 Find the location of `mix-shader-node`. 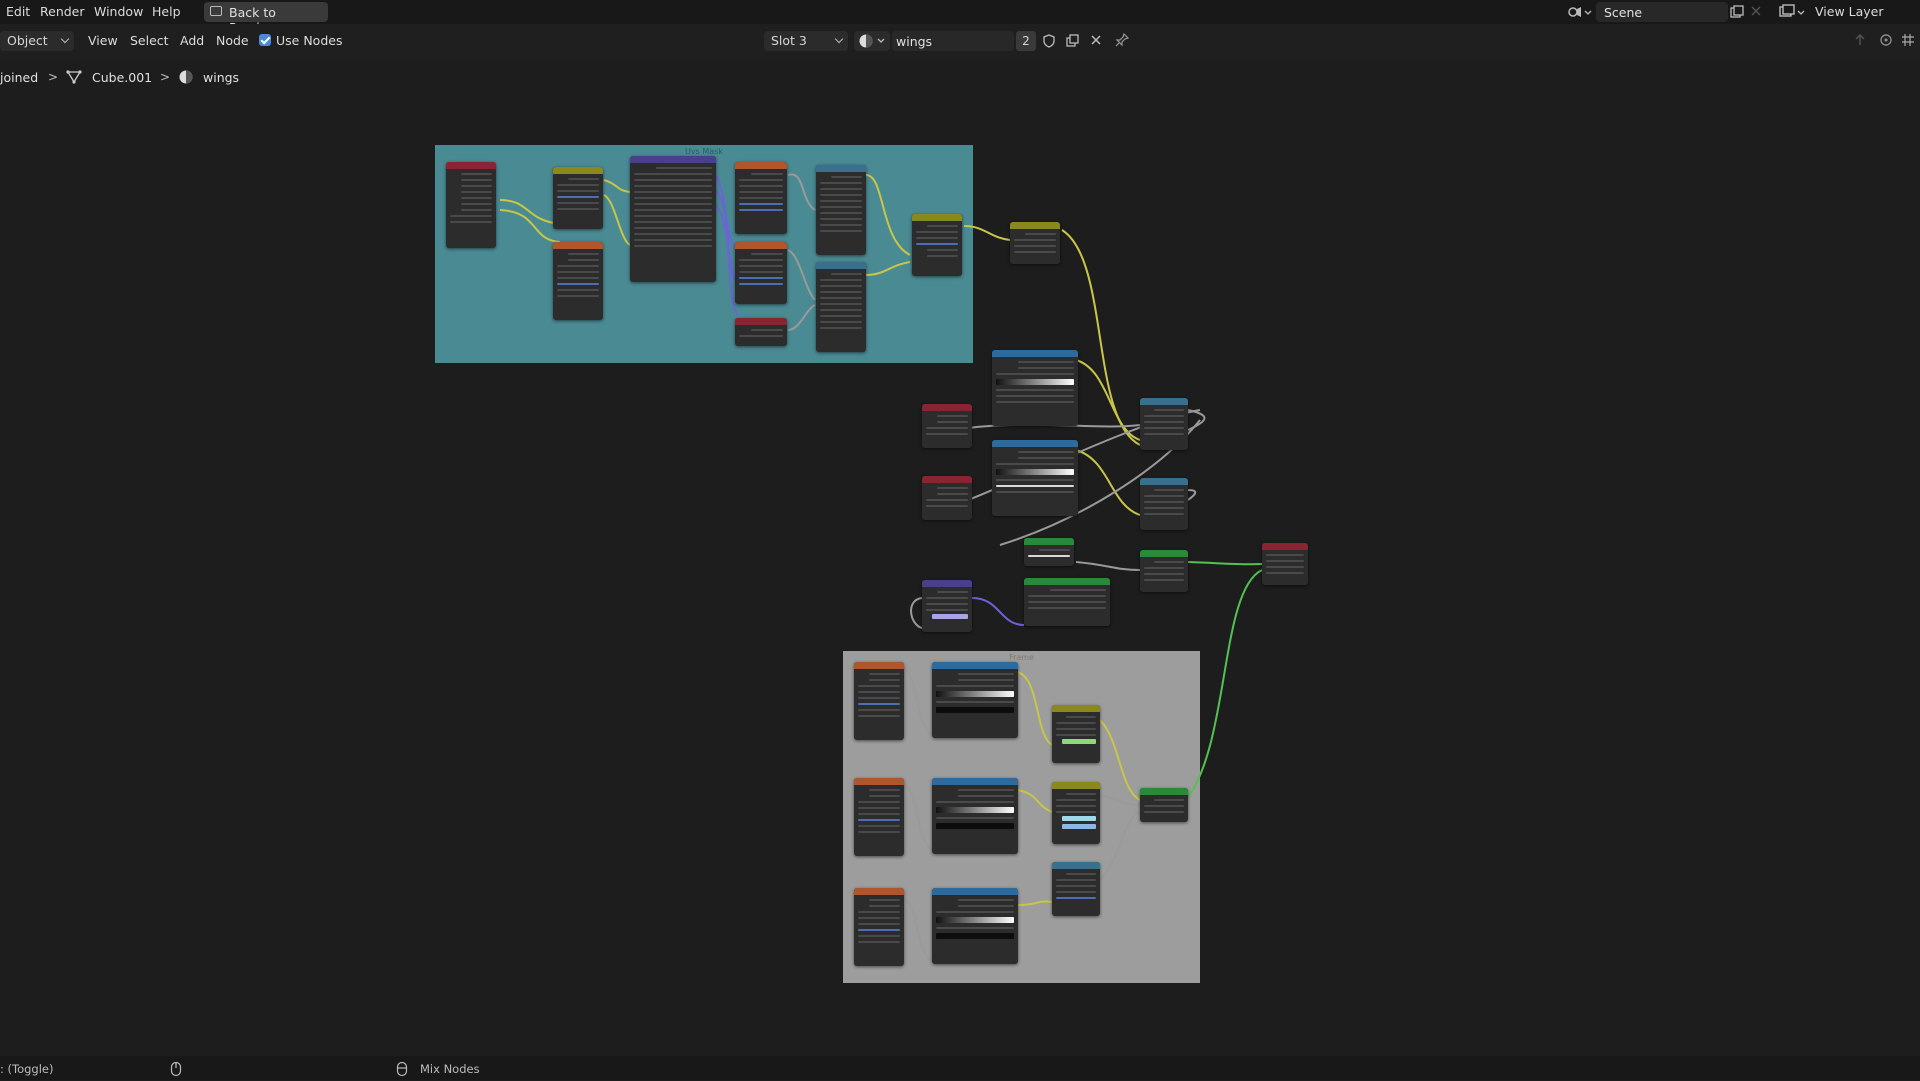

mix-shader-node is located at coordinates (1164, 571).